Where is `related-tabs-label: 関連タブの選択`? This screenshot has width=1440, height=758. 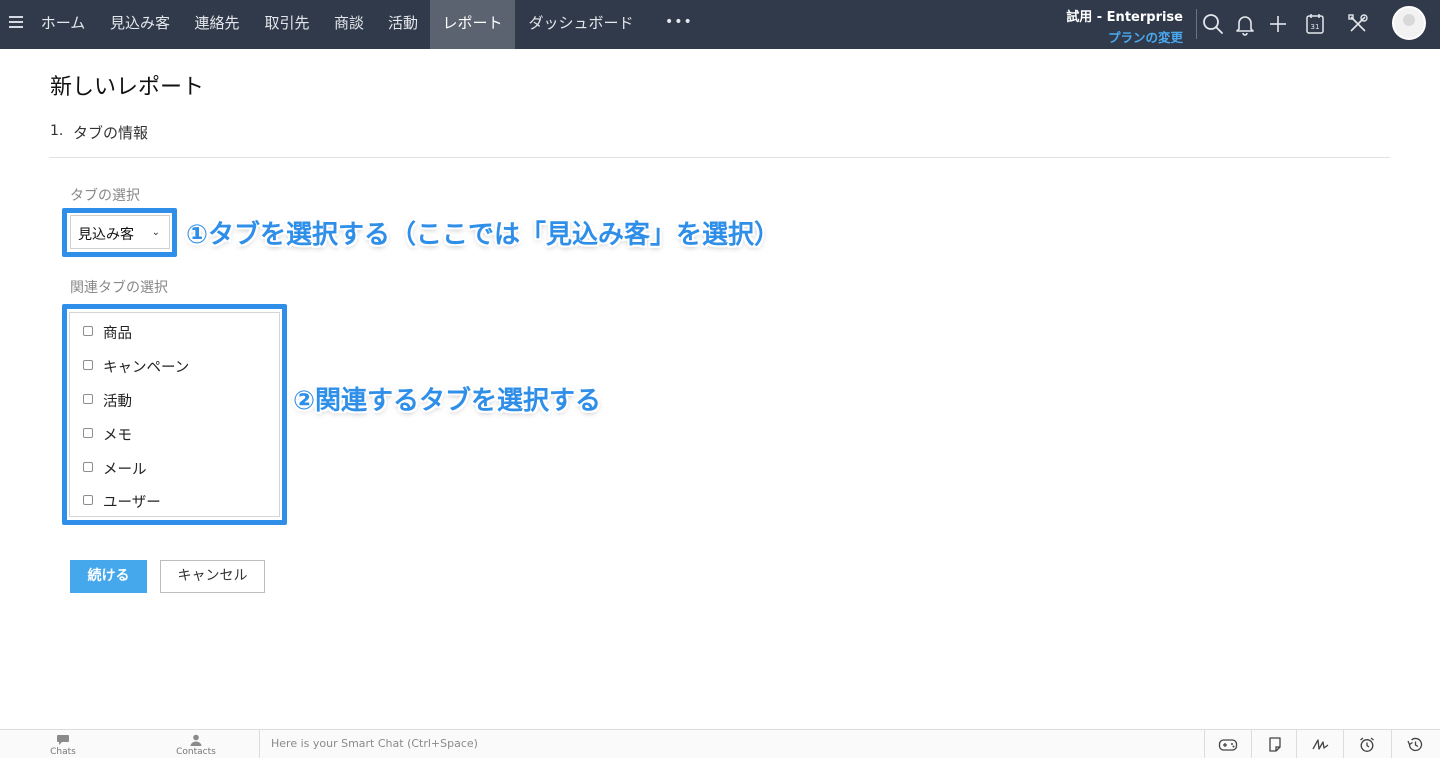 related-tabs-label: 関連タブの選択 is located at coordinates (119, 288).